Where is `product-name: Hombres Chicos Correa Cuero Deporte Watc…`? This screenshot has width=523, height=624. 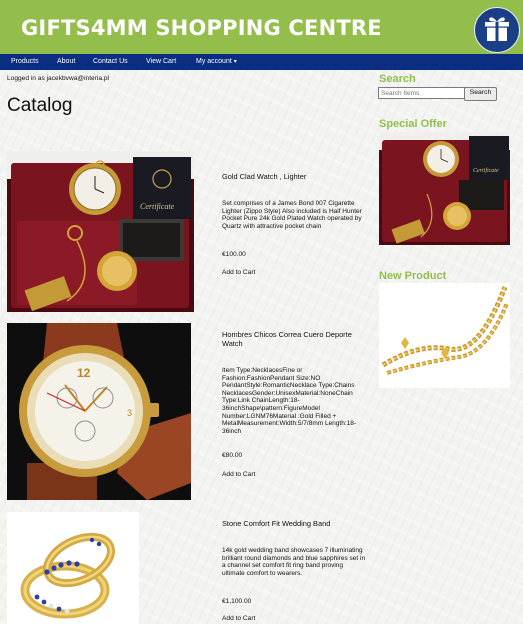
product-name: Hombres Chicos Correa Cuero Deporte Watc… is located at coordinates (294, 339).